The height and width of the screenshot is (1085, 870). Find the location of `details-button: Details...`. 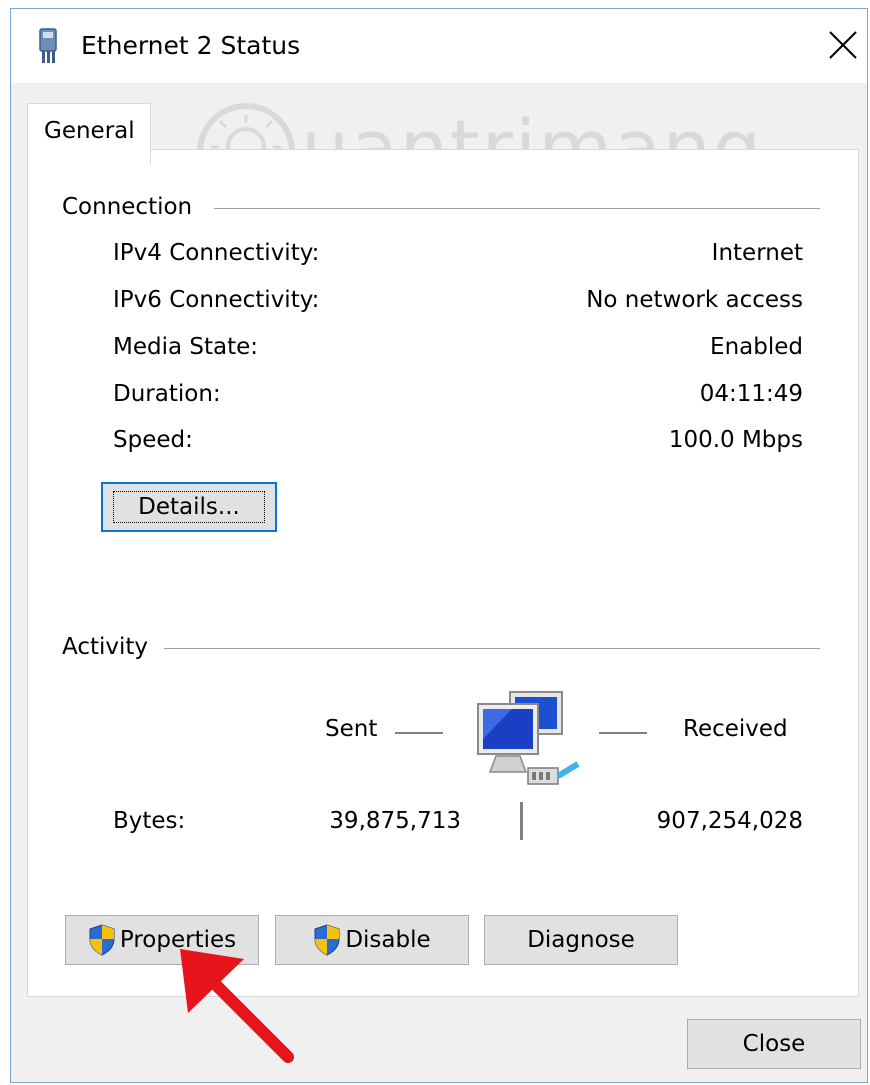

details-button: Details... is located at coordinates (189, 507).